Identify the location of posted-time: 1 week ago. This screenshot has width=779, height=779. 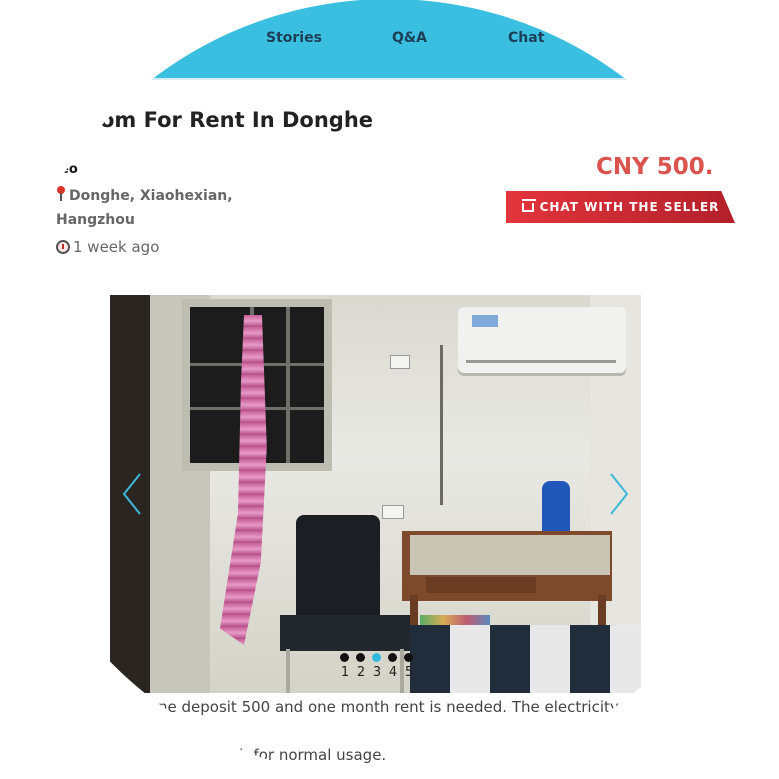
(107, 247).